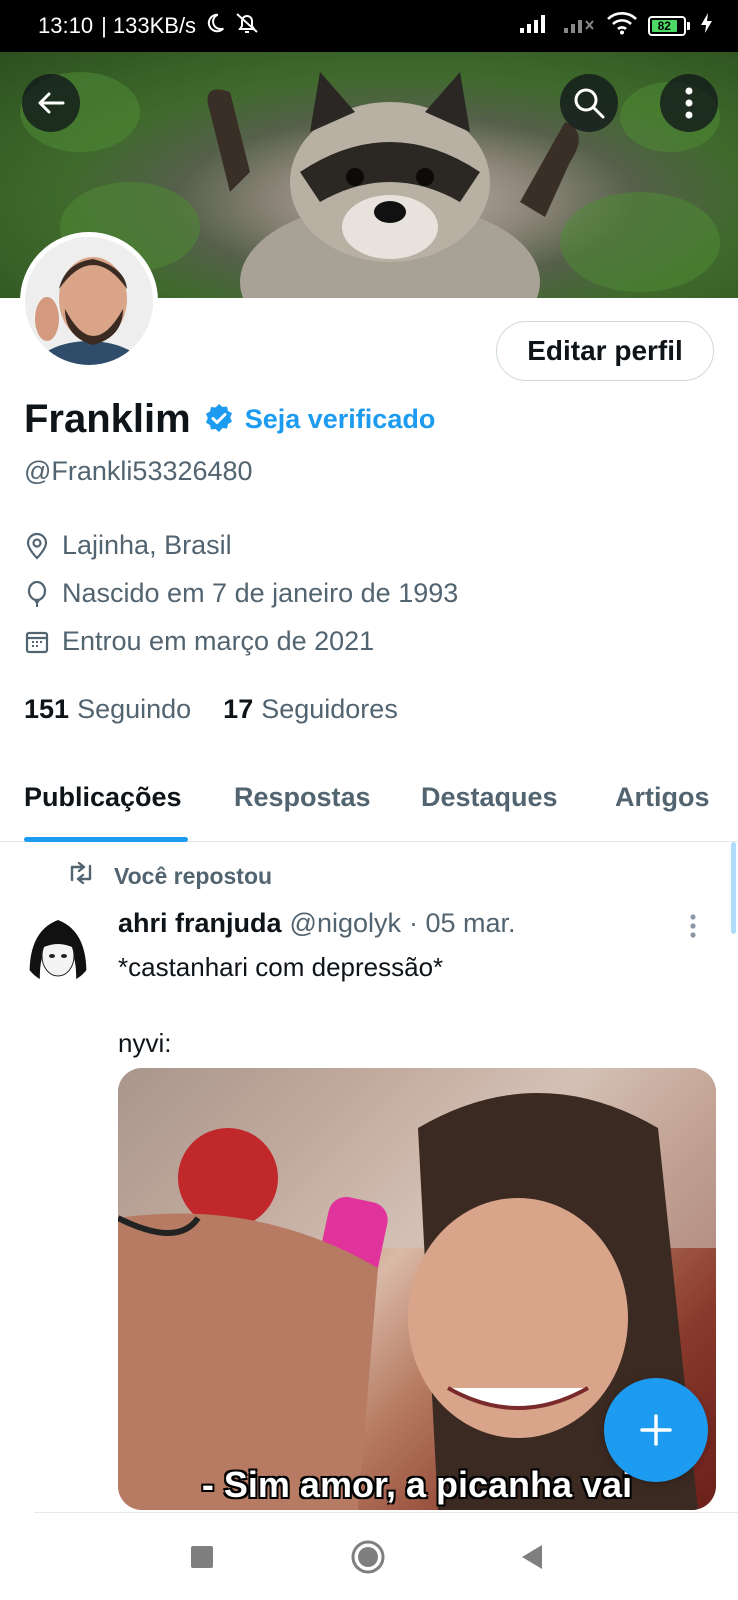  What do you see at coordinates (662, 797) in the screenshot?
I see `tab-articles: Artigos` at bounding box center [662, 797].